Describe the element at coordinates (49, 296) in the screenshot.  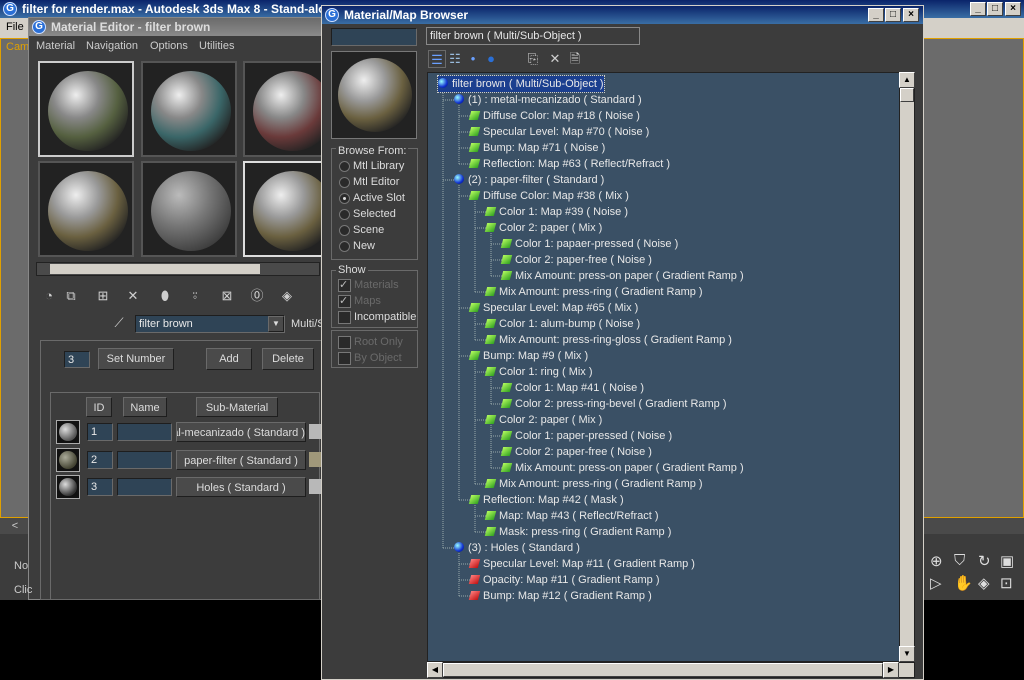
I see `get-material-icon: ◔` at that location.